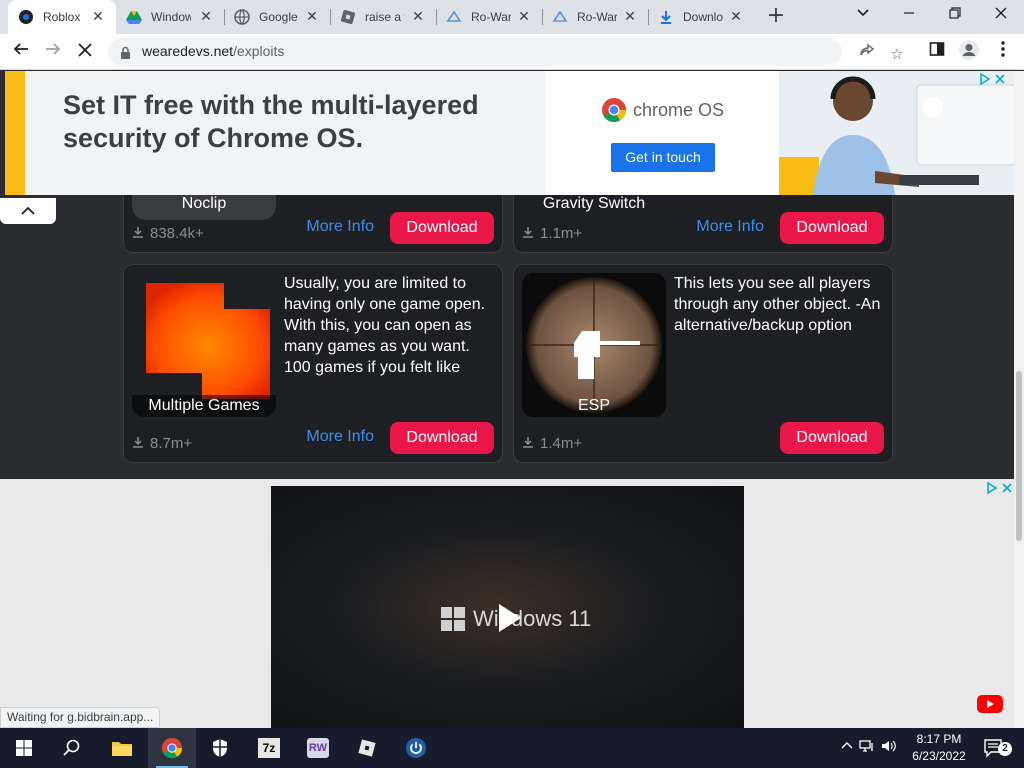  What do you see at coordinates (560, 17) in the screenshot?
I see `rowar-icon` at bounding box center [560, 17].